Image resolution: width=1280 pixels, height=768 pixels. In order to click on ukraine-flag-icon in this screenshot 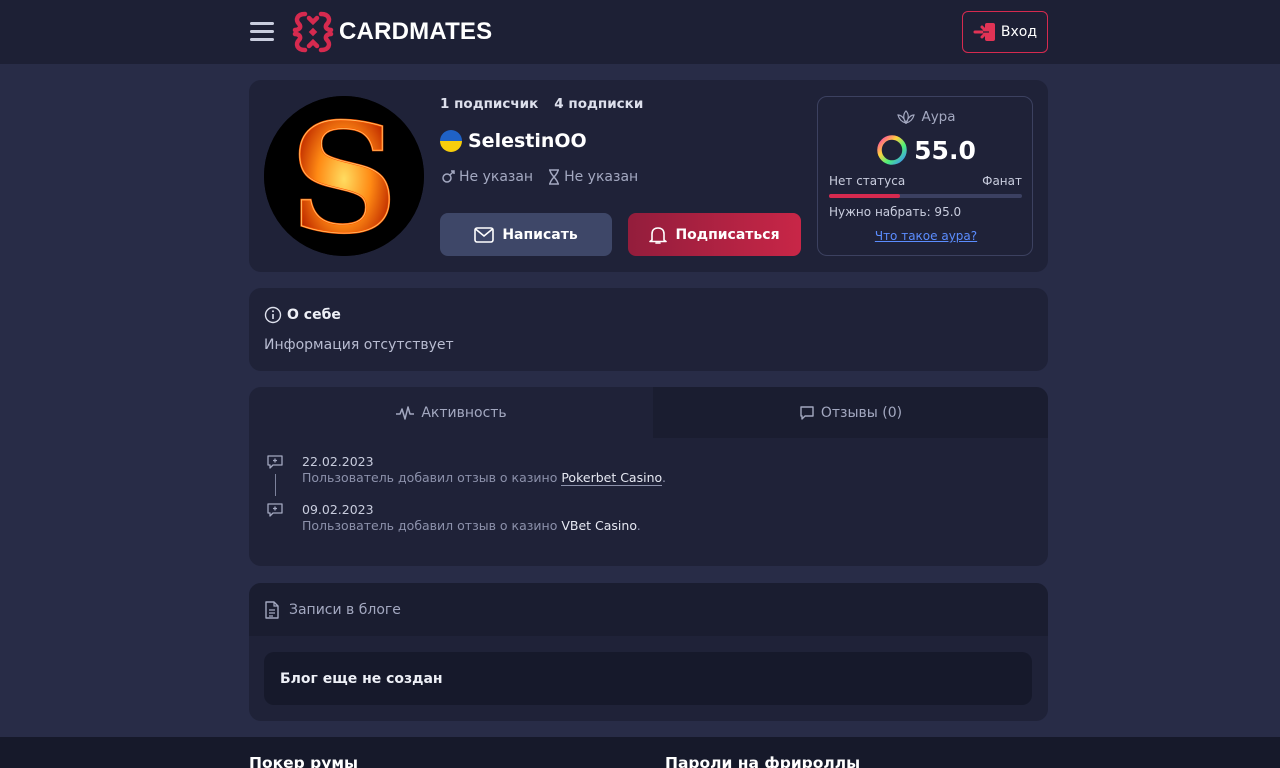, I will do `click(451, 141)`.